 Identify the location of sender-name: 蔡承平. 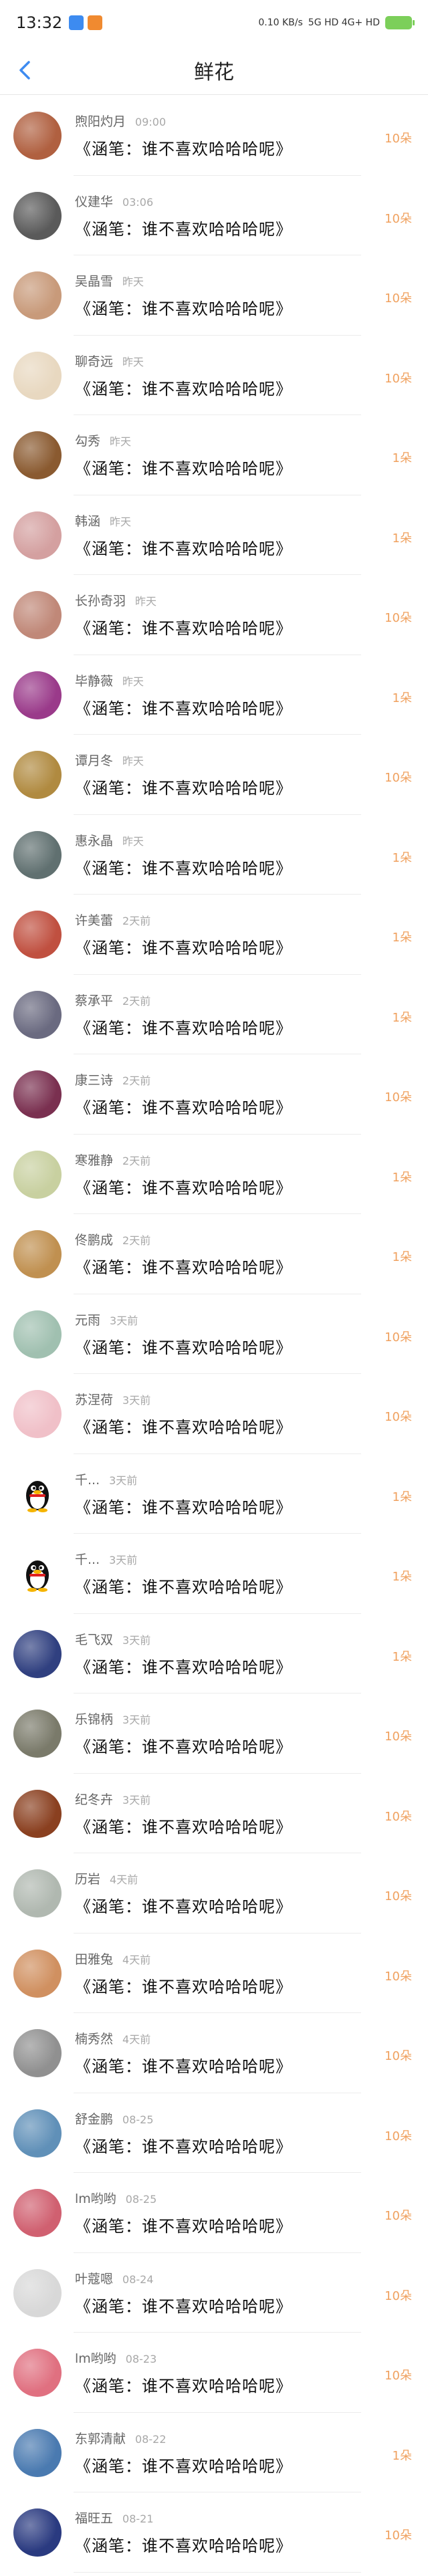
(94, 1000).